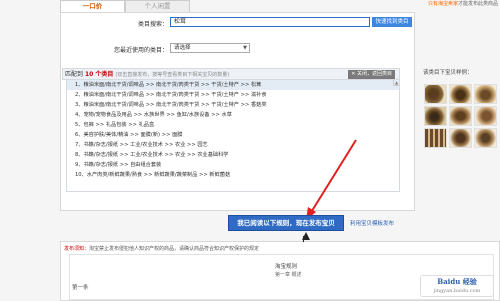  Describe the element at coordinates (372, 223) in the screenshot. I see `template-publish-link: 利用宝贝模板发布` at that location.